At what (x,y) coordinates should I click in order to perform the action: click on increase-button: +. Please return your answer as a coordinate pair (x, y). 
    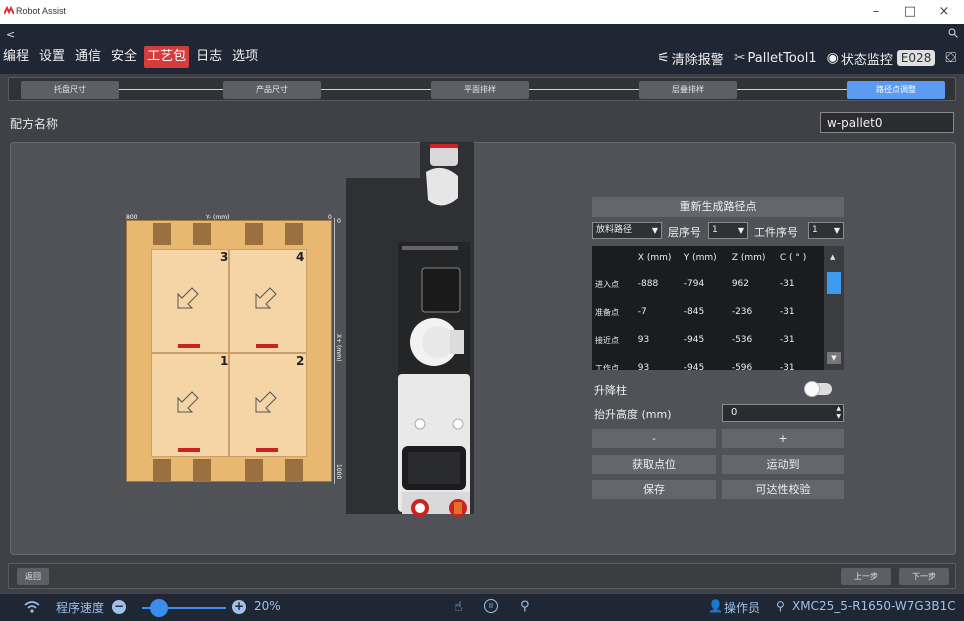
    Looking at the image, I should click on (783, 438).